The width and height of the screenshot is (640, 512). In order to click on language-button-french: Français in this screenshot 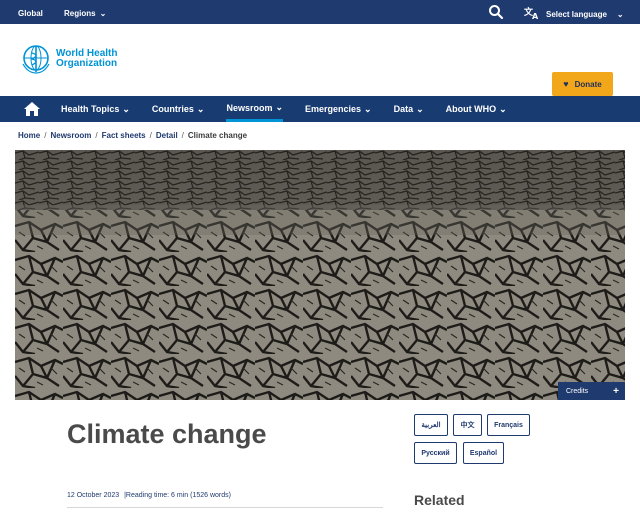, I will do `click(508, 425)`.